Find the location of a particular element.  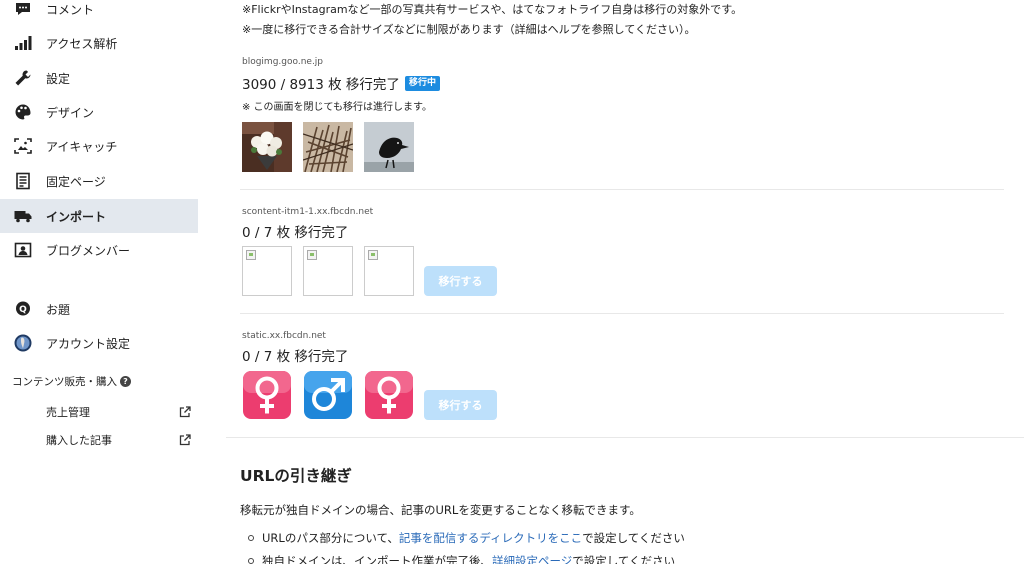

help-icon: ? is located at coordinates (125, 381).